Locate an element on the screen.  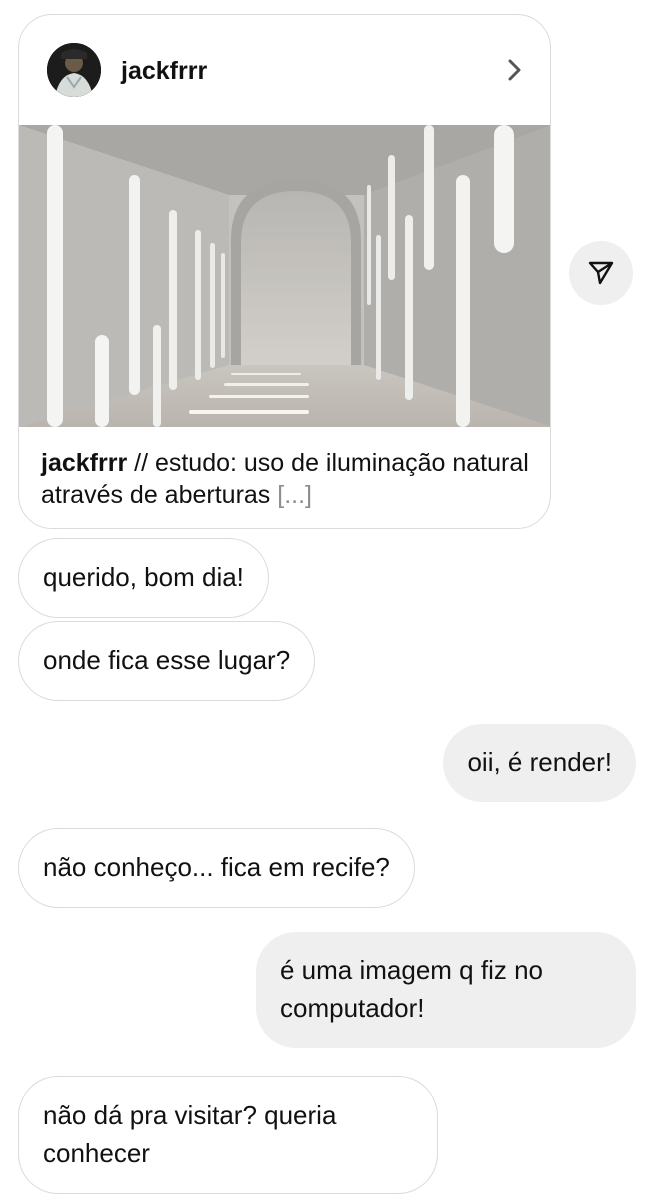
paper-plane-icon is located at coordinates (601, 273).